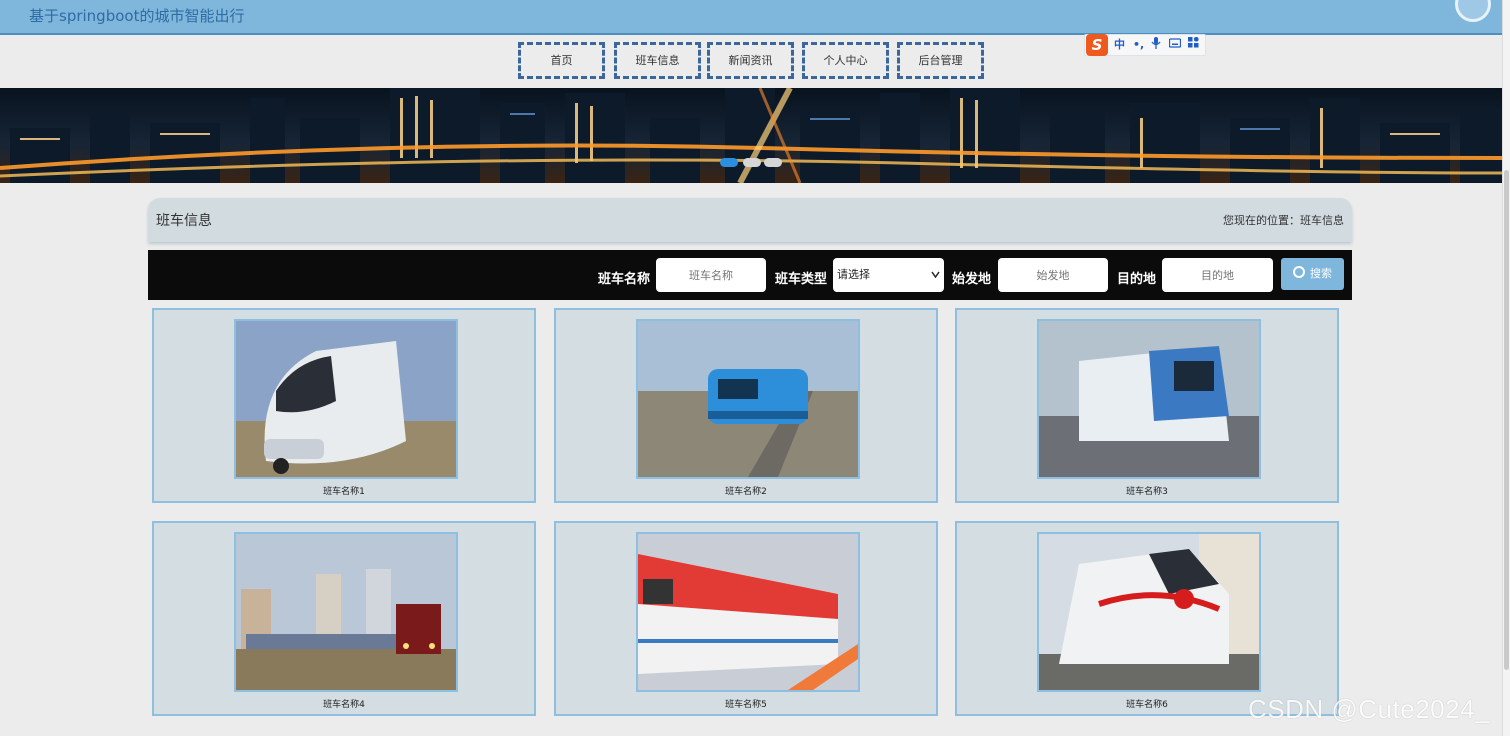 This screenshot has height=736, width=1510. I want to click on destination-label: 目的地, so click(1137, 279).